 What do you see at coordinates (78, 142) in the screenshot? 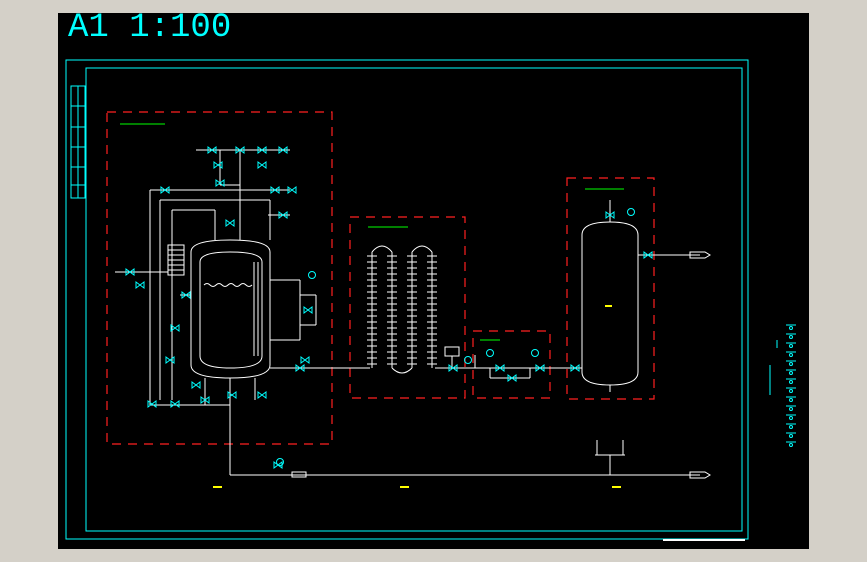
I see `revision-strip` at bounding box center [78, 142].